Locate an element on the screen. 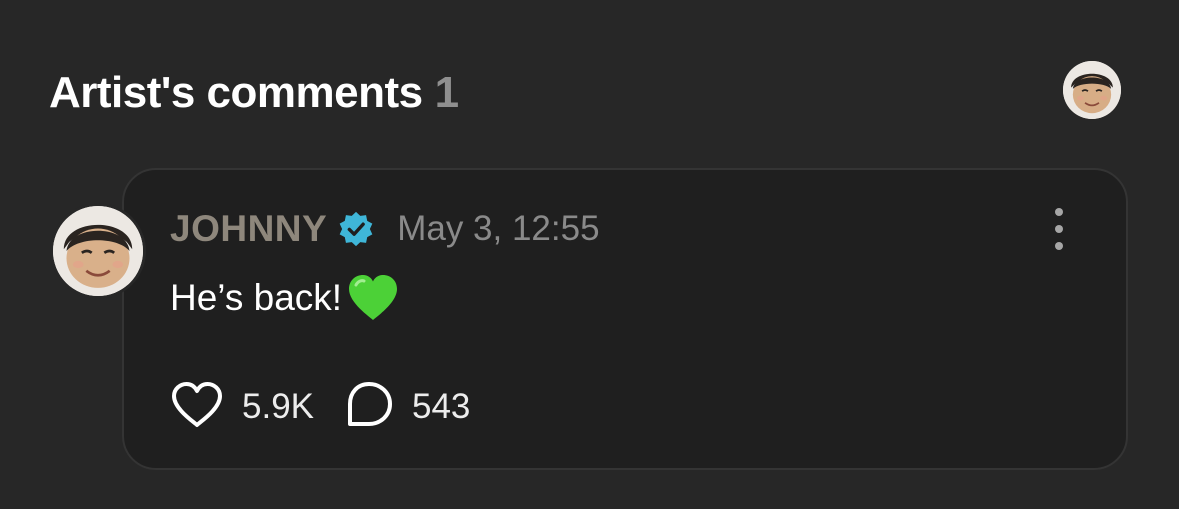  heart-outline-icon is located at coordinates (197, 407).